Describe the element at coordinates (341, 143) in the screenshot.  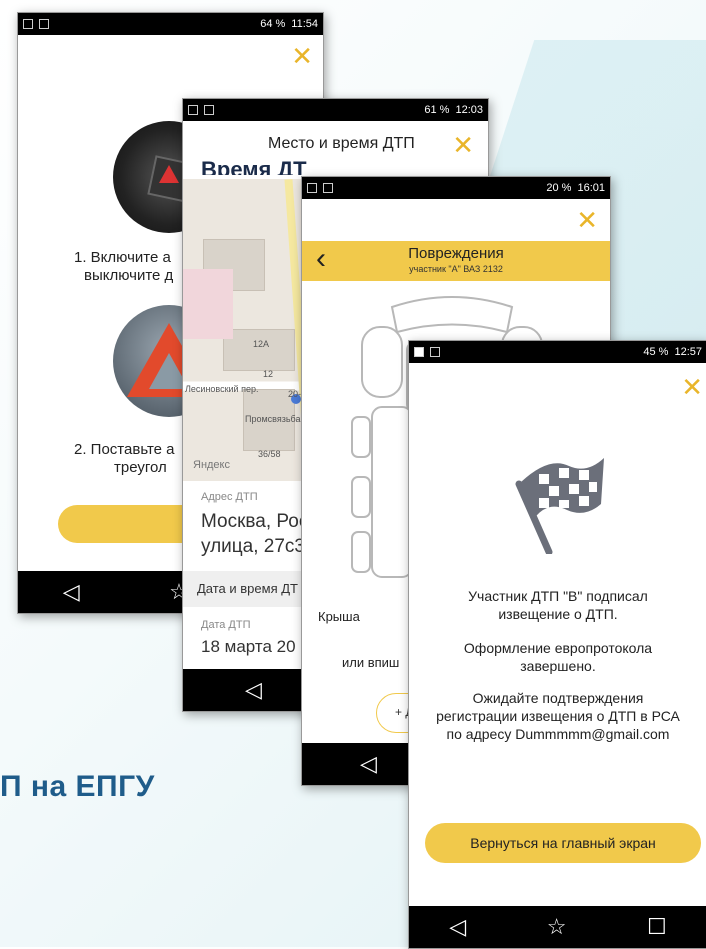
I see `screen-header-title: Место и время ДТП` at that location.